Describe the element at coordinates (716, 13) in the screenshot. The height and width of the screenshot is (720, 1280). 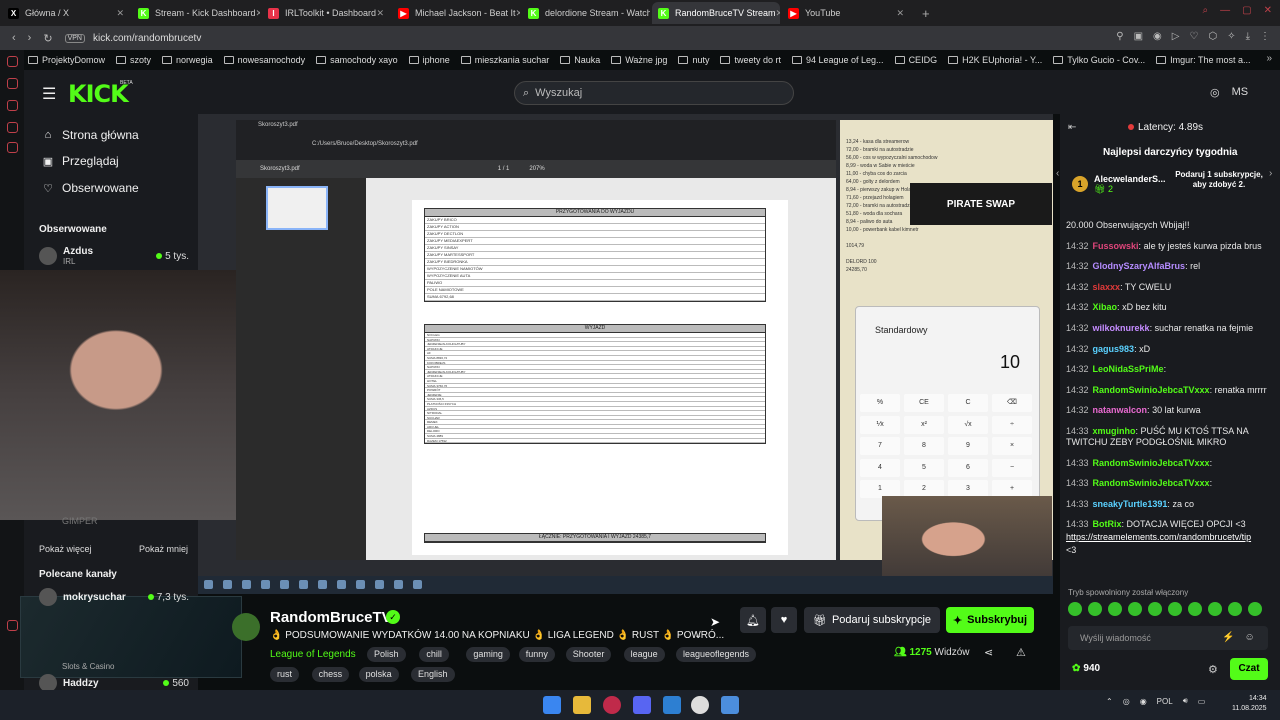
I see `browser-tab: K RandomBruceTV Stream ✕` at that location.